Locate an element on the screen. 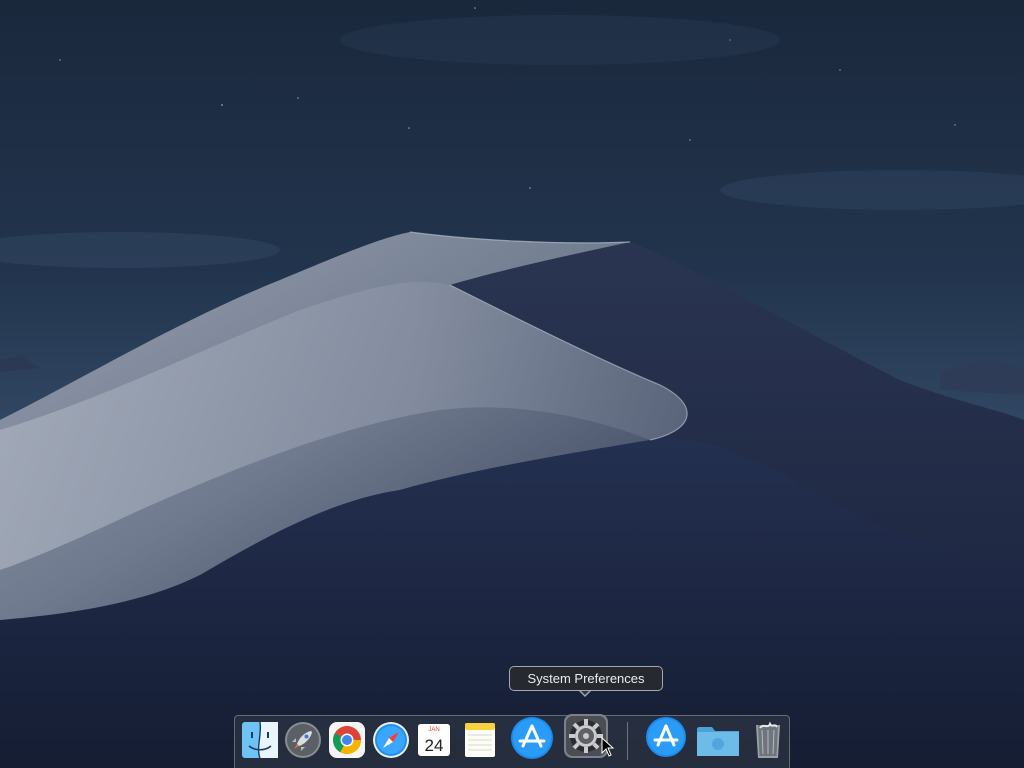 The image size is (1024, 768). safari-compass-icon is located at coordinates (391, 740).